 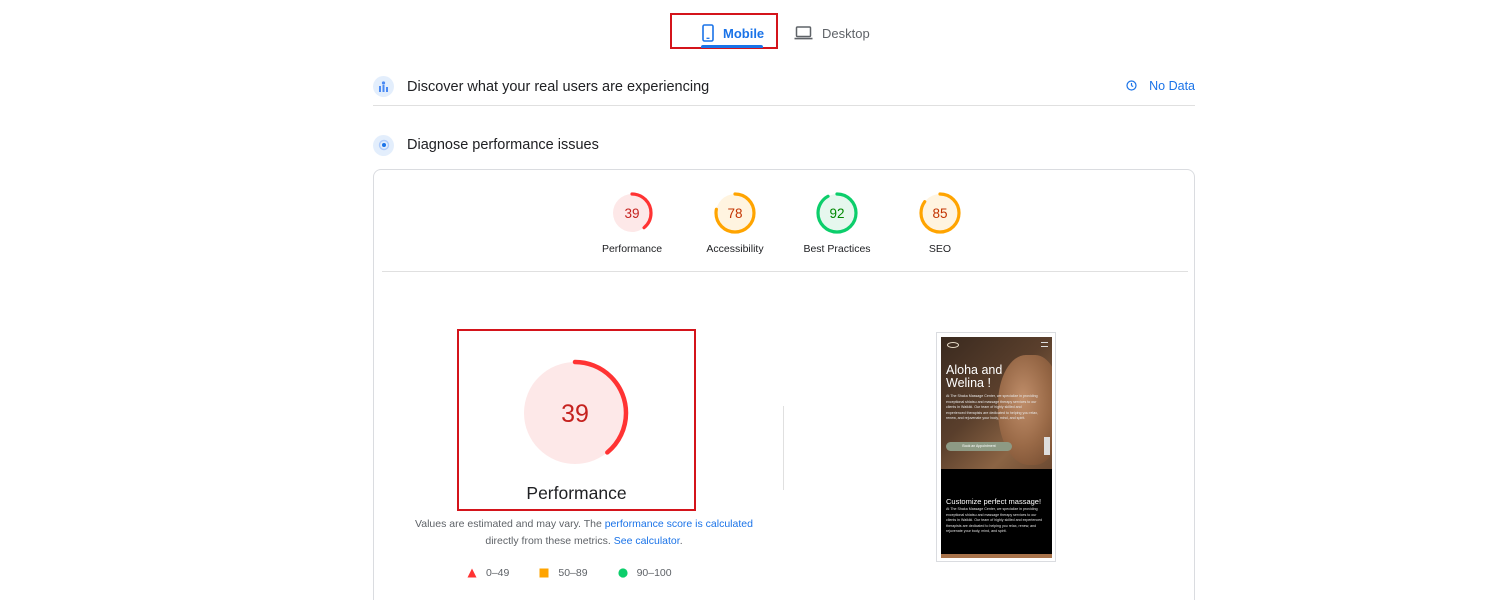 I want to click on gauge-accessibility-value: 78, so click(x=734, y=213).